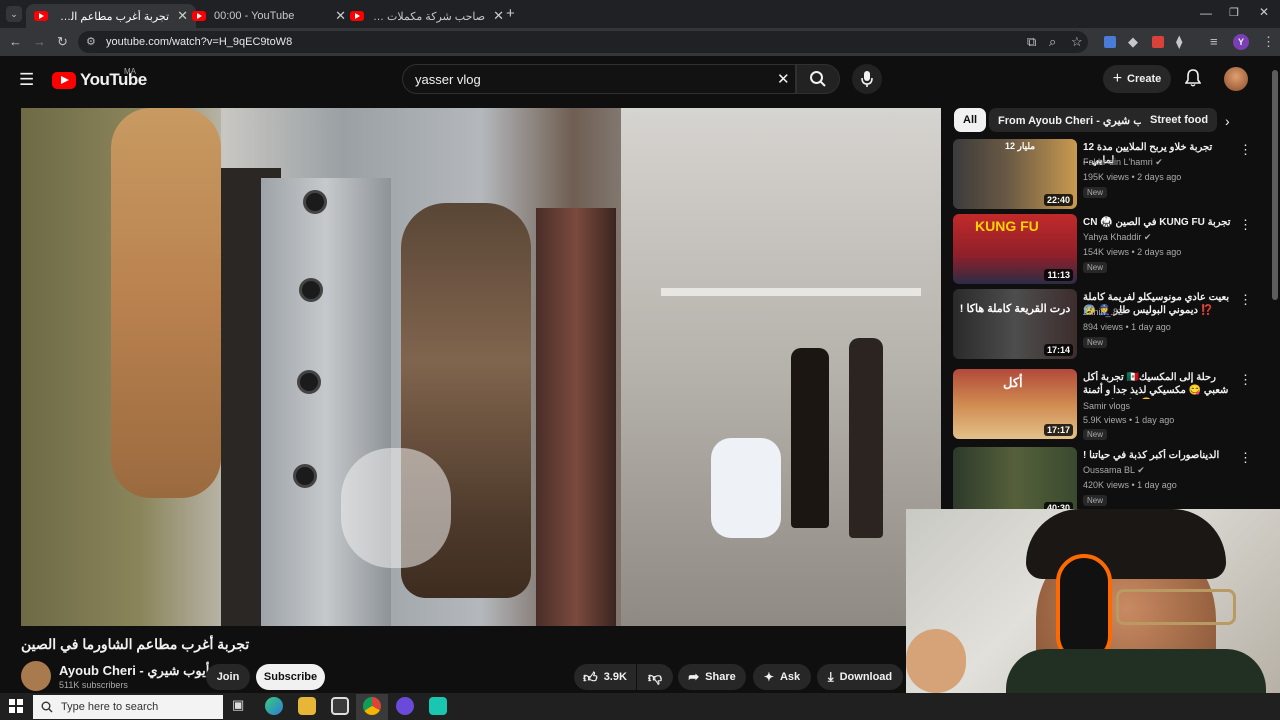 This screenshot has width=1280, height=720. I want to click on video-thumbnail: KUNG FU 11:13, so click(1015, 249).